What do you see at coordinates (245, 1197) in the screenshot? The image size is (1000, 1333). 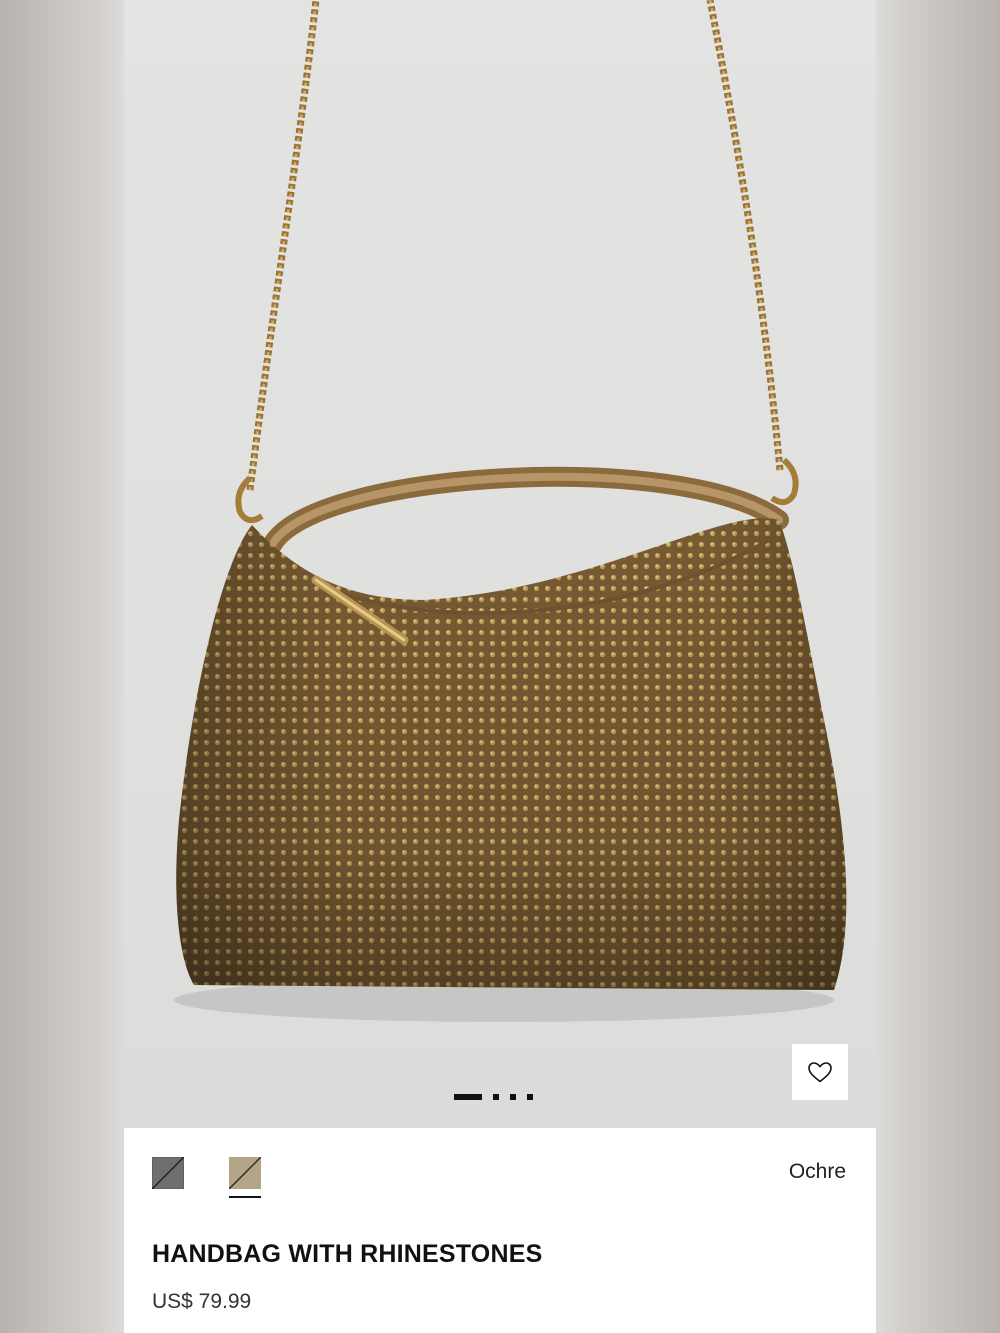 I see `selected-swatch-underline` at bounding box center [245, 1197].